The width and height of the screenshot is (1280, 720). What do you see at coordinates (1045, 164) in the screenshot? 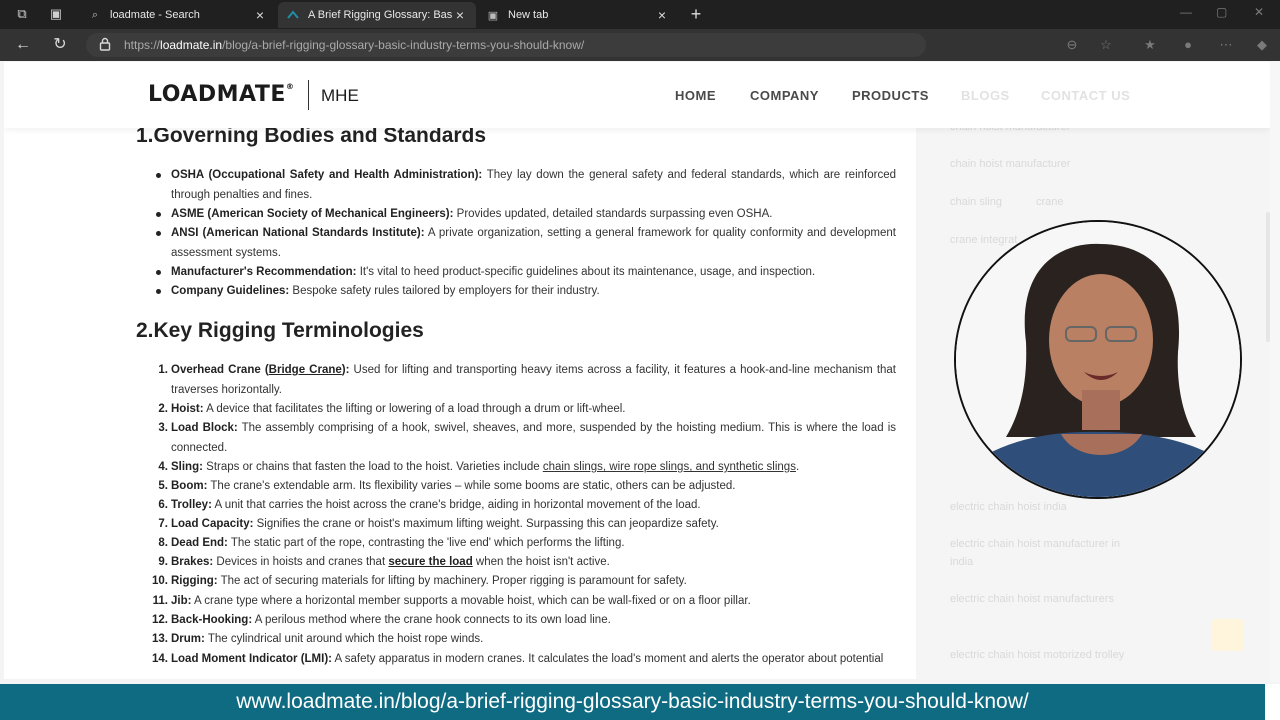
I see `sidebar-link: chain hoist manufacturer` at bounding box center [1045, 164].